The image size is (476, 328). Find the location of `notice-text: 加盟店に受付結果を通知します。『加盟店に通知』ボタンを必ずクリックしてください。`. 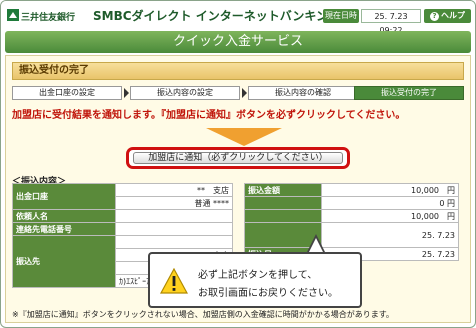

notice-text: 加盟店に受付結果を通知します。『加盟店に通知』ボタンを必ずクリックしてください。 is located at coordinates (209, 115).